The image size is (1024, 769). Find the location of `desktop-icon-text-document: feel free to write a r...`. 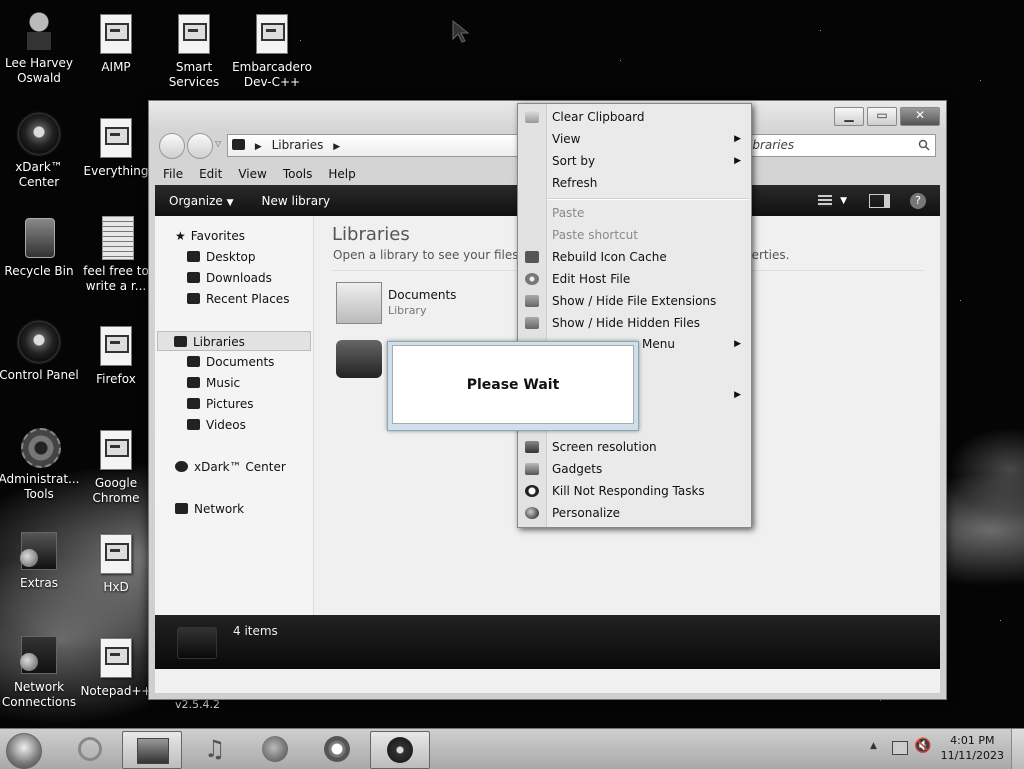

desktop-icon-text-document: feel free to write a r... is located at coordinates (116, 255).